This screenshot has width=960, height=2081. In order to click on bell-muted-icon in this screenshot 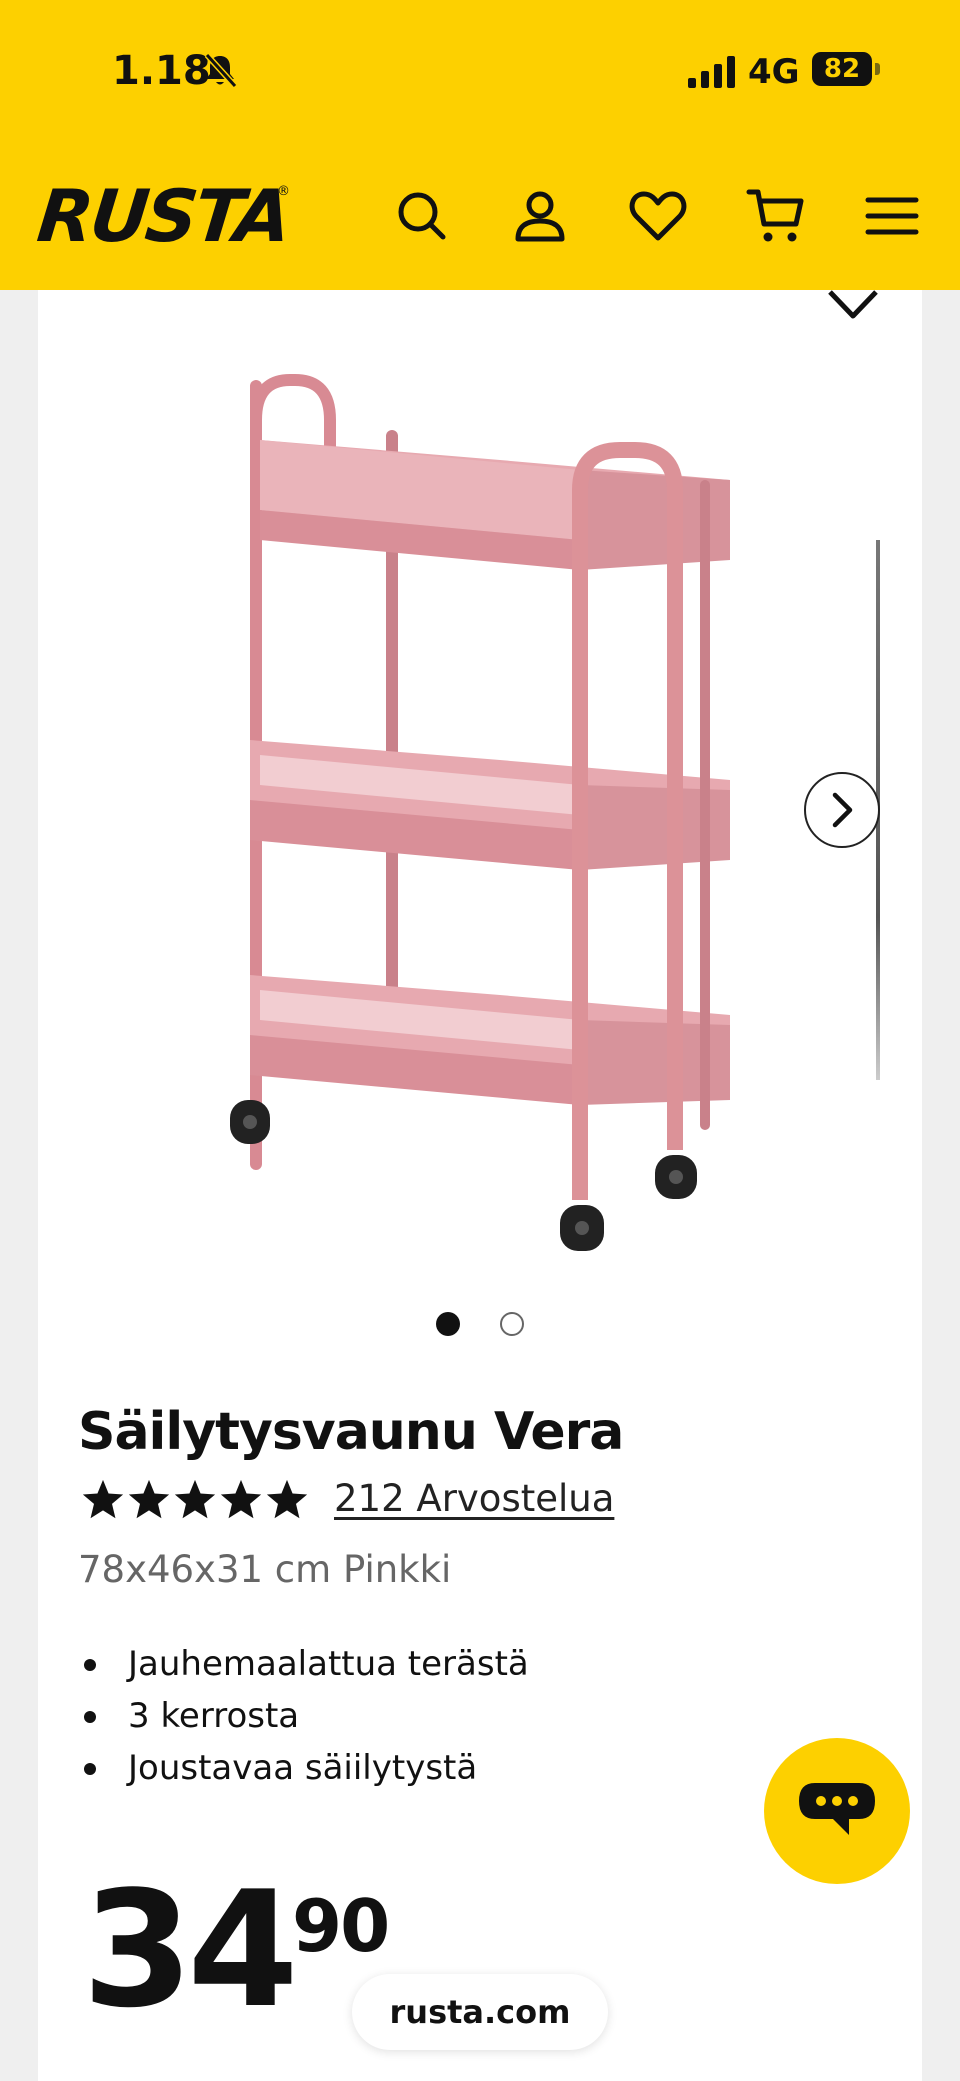, I will do `click(221, 70)`.